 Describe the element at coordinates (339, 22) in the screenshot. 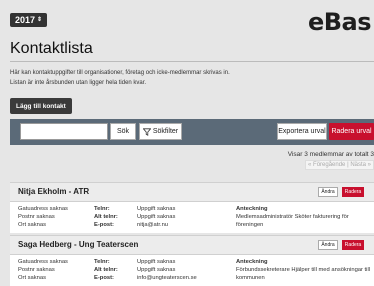

I see `brand-logo: eBas` at that location.